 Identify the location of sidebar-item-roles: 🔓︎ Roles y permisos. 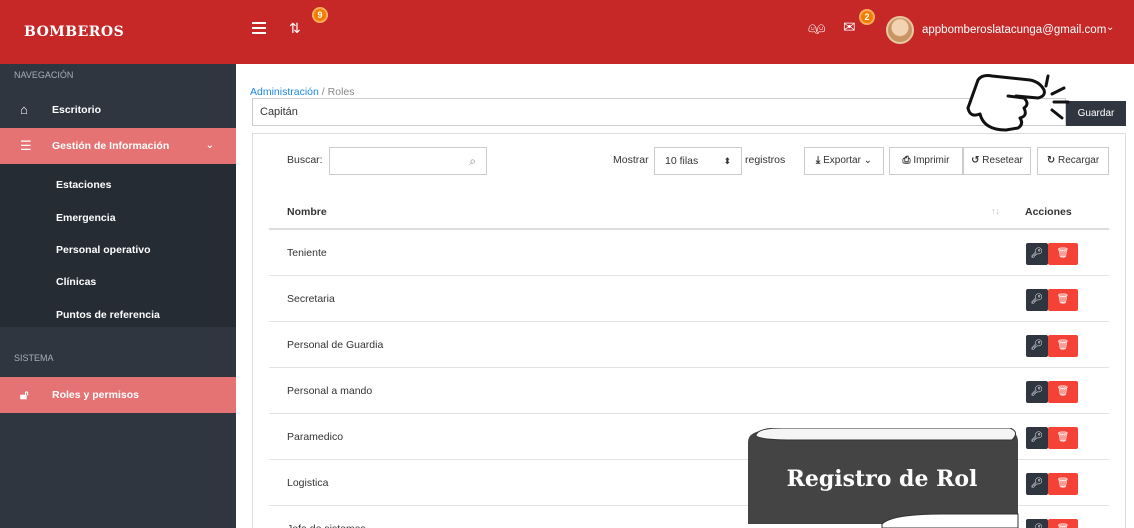
(118, 395).